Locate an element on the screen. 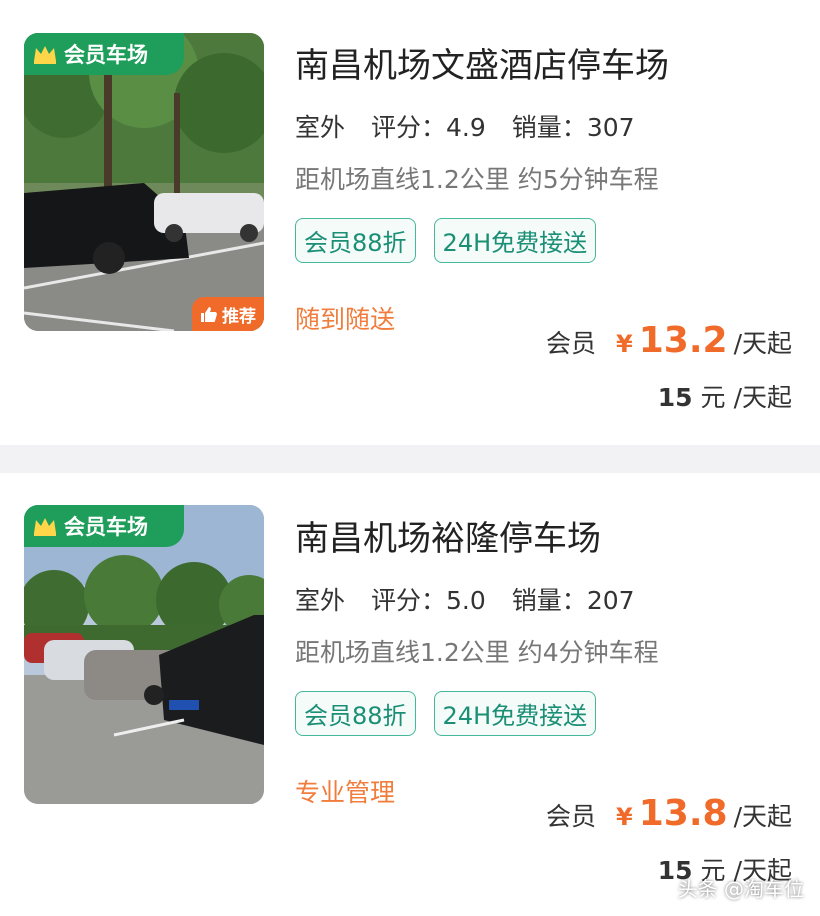  service-slogan: 随到随送 is located at coordinates (345, 319).